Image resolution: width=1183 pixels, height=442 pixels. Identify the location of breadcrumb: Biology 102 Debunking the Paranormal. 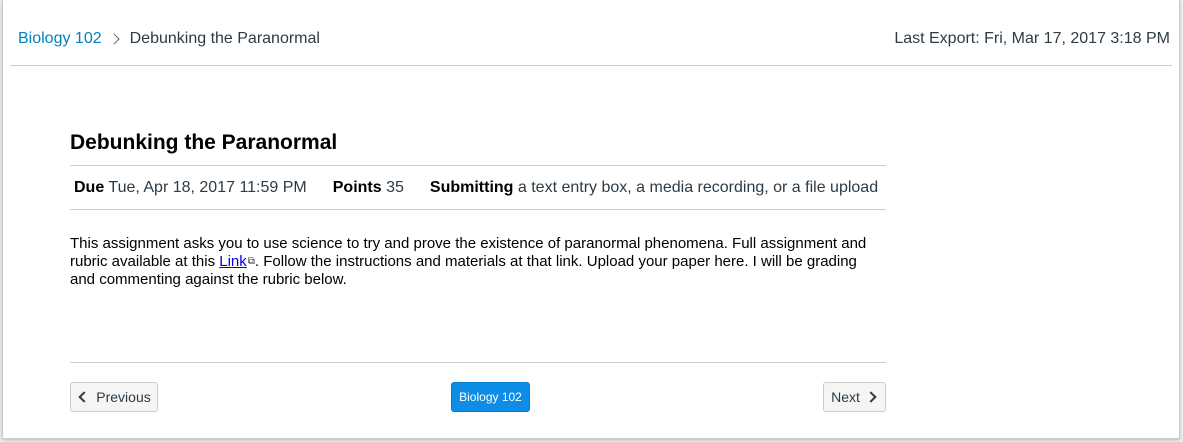
(169, 39).